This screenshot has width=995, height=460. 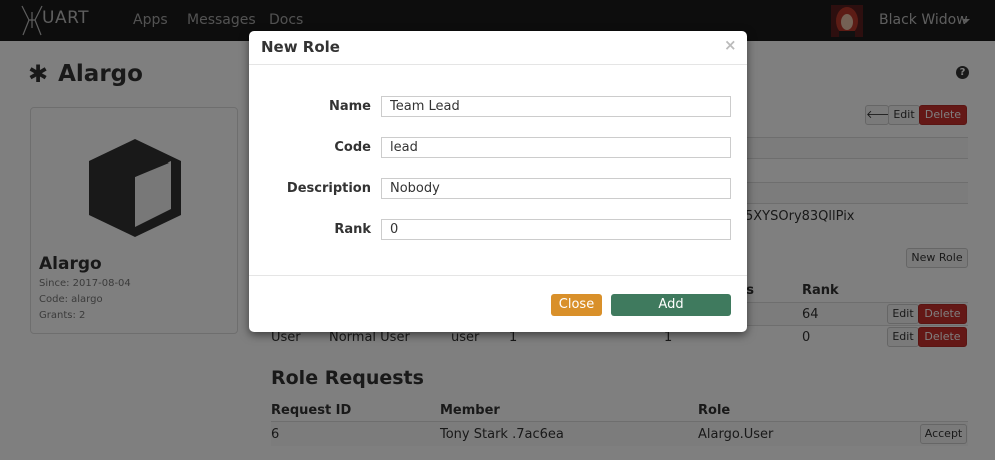 I want to click on modal-title: New Role, so click(x=300, y=47).